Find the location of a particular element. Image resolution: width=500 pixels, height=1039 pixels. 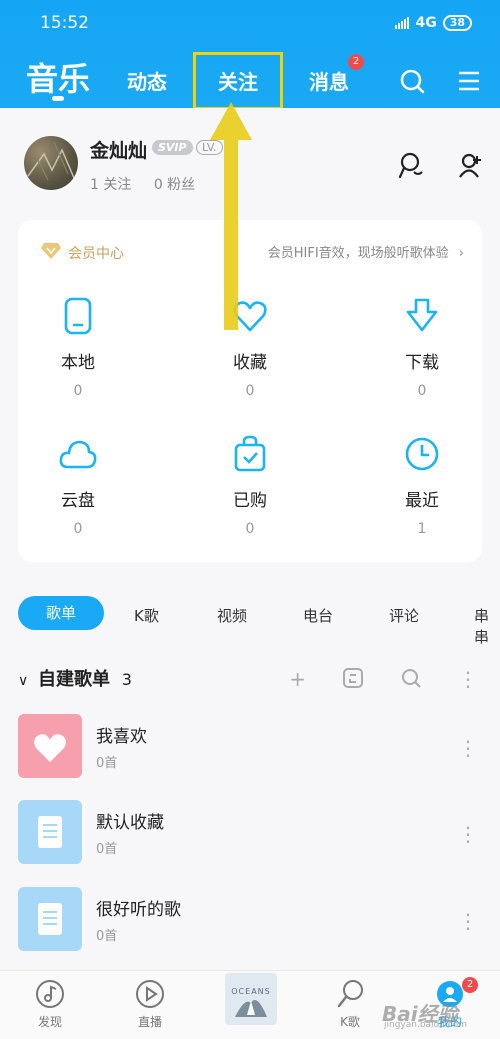

fans-count: 0 粉丝 is located at coordinates (174, 185).